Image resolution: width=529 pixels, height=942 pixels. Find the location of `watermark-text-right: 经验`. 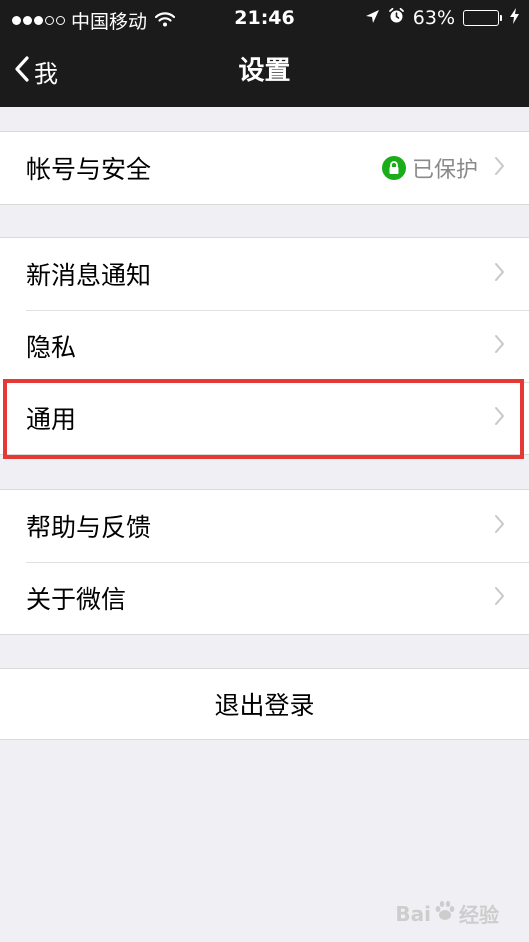

watermark-text-right: 经验 is located at coordinates (479, 915).